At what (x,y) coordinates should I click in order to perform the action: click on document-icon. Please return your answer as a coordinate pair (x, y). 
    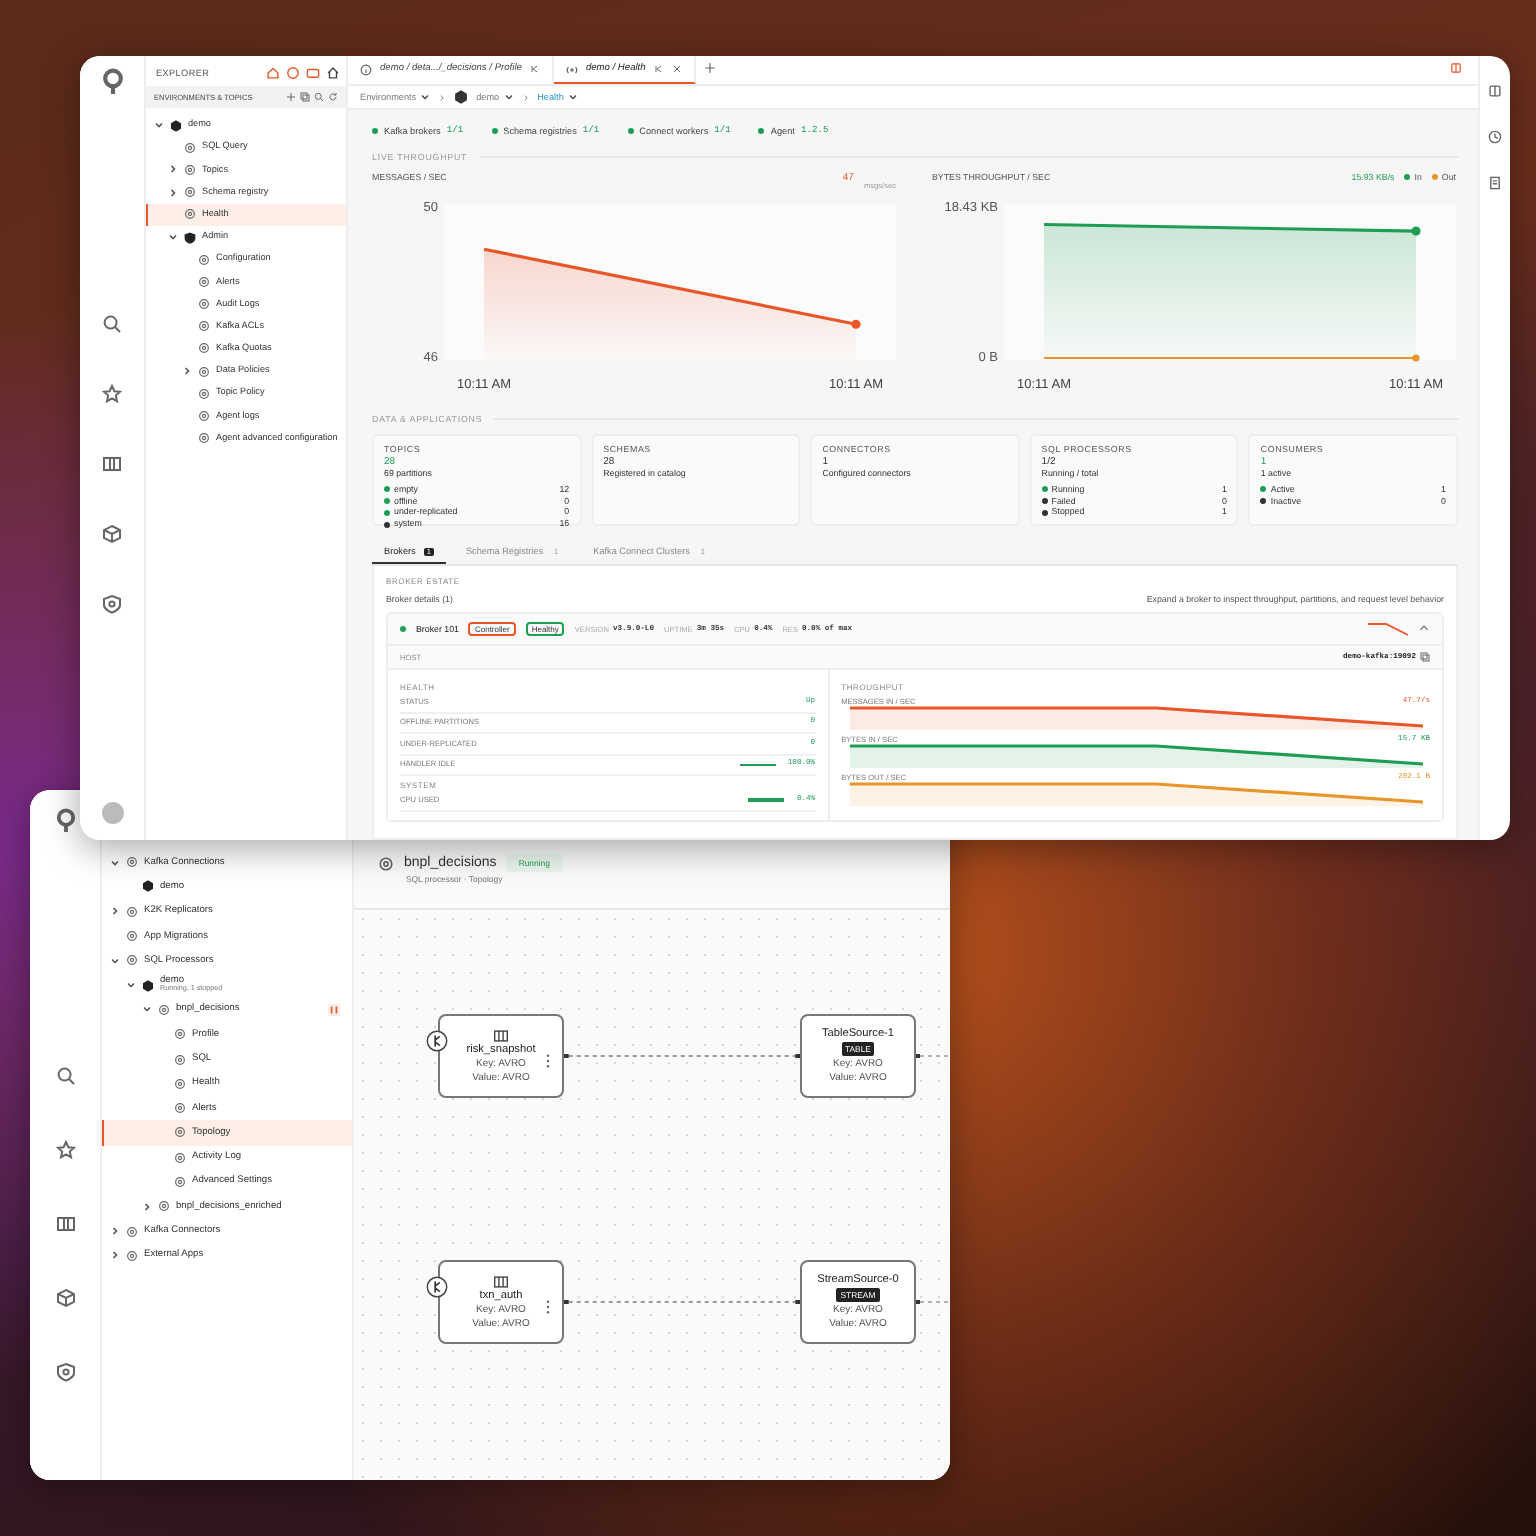
    Looking at the image, I should click on (1495, 183).